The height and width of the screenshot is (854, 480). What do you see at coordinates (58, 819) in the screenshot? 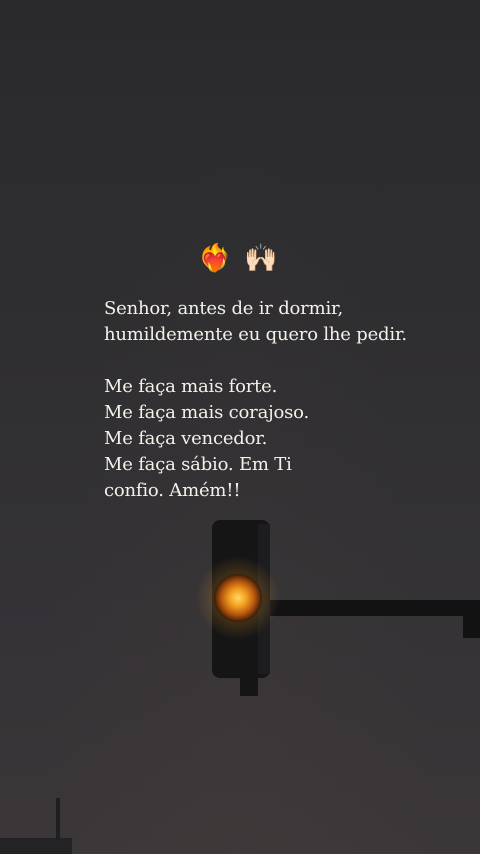
I see `antenna` at bounding box center [58, 819].